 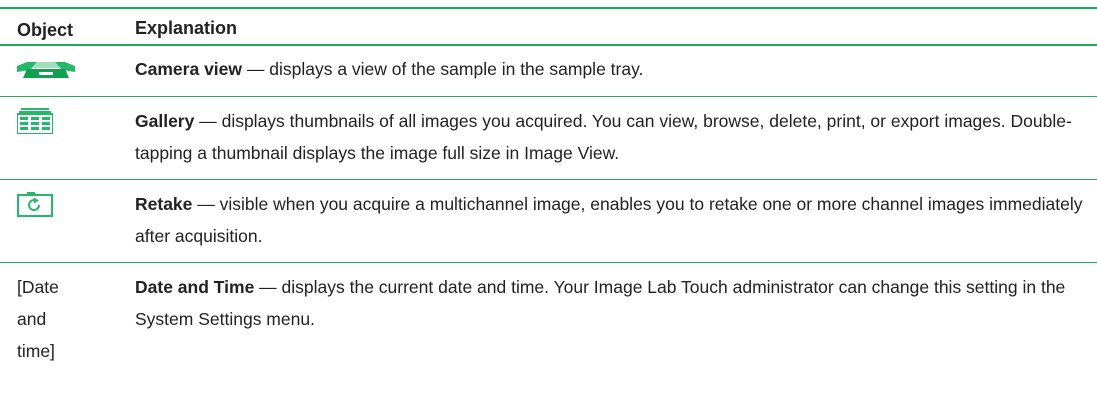 I want to click on row-term: Retake, so click(x=164, y=204).